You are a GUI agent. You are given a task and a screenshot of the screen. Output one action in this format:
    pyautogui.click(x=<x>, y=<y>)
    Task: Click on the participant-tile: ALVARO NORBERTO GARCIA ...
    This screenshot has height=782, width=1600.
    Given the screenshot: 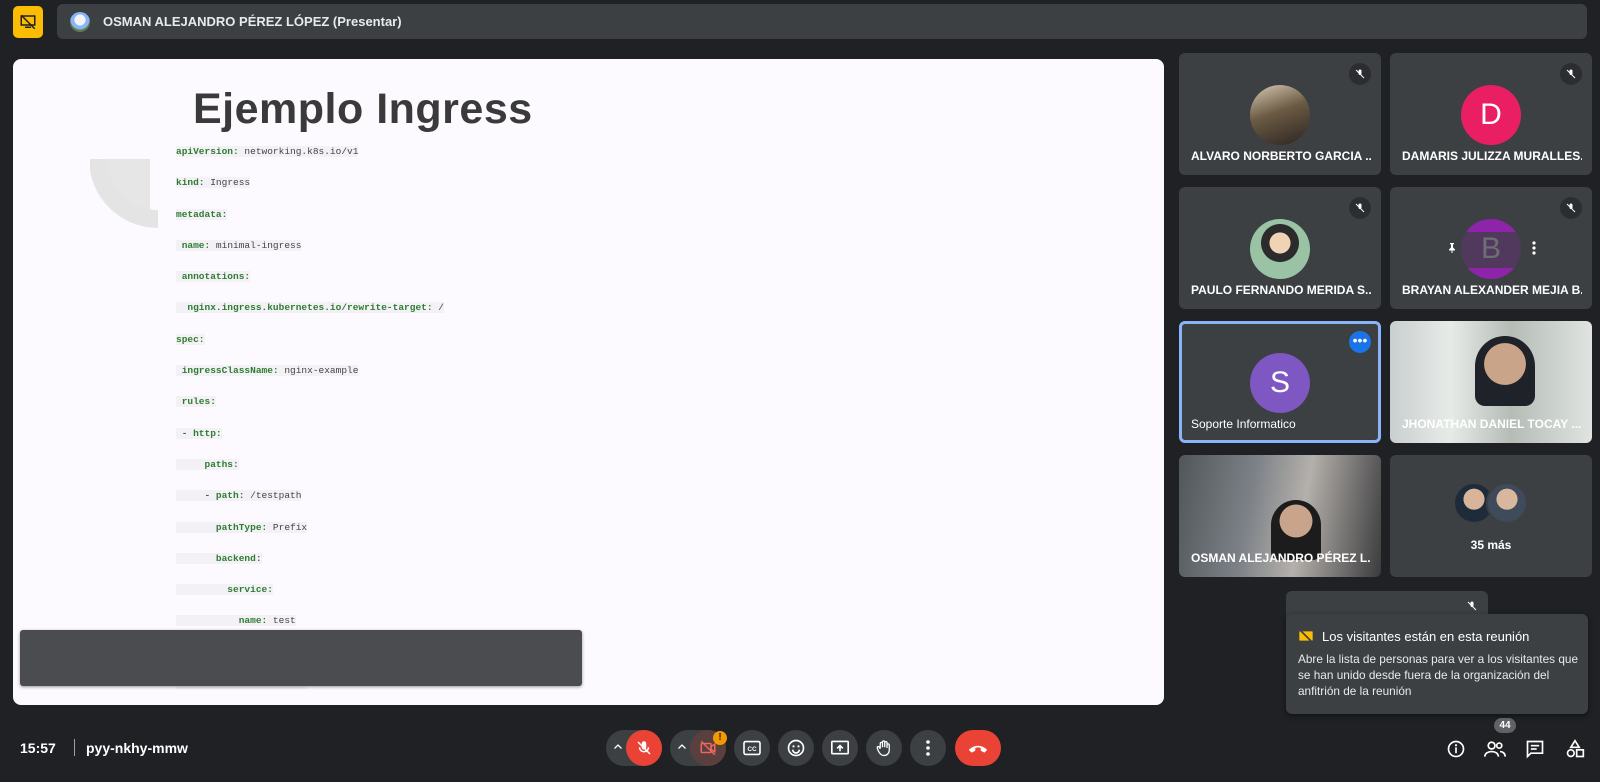 What is the action you would take?
    pyautogui.click(x=1280, y=114)
    